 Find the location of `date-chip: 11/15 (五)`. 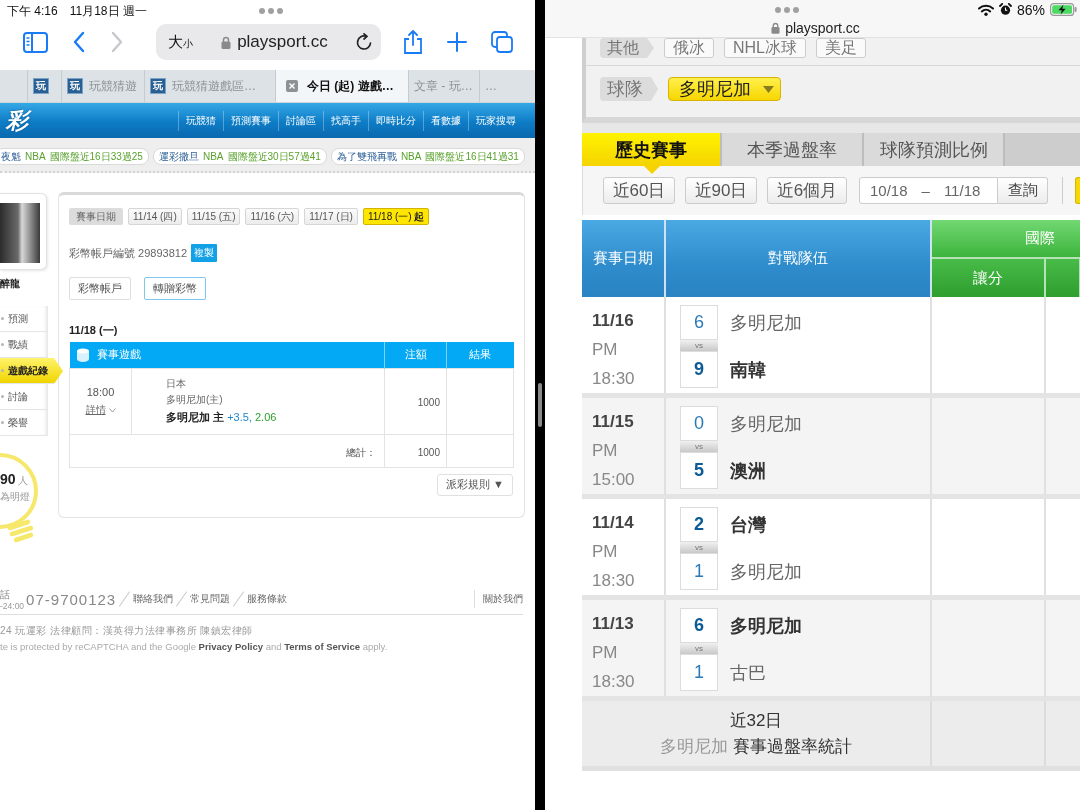

date-chip: 11/15 (五) is located at coordinates (213, 216).